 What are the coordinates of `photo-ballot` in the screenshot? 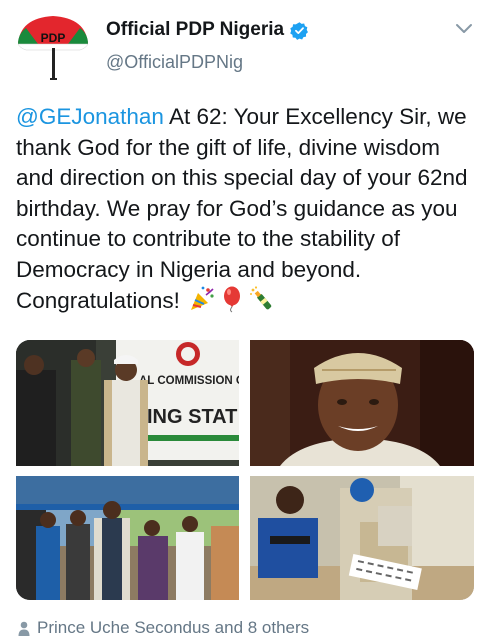 It's located at (362, 538).